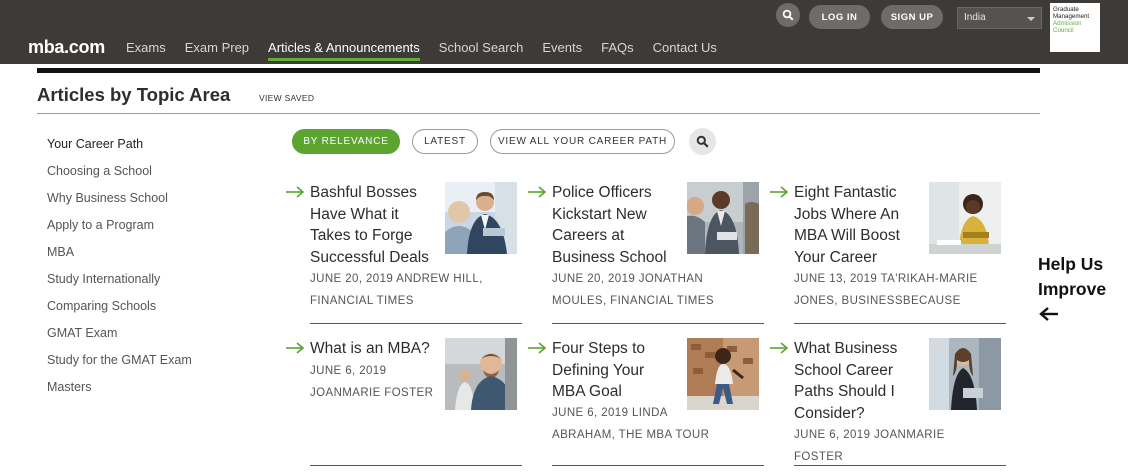  What do you see at coordinates (134, 94) in the screenshot?
I see `page-title: Articles by Topic Area` at bounding box center [134, 94].